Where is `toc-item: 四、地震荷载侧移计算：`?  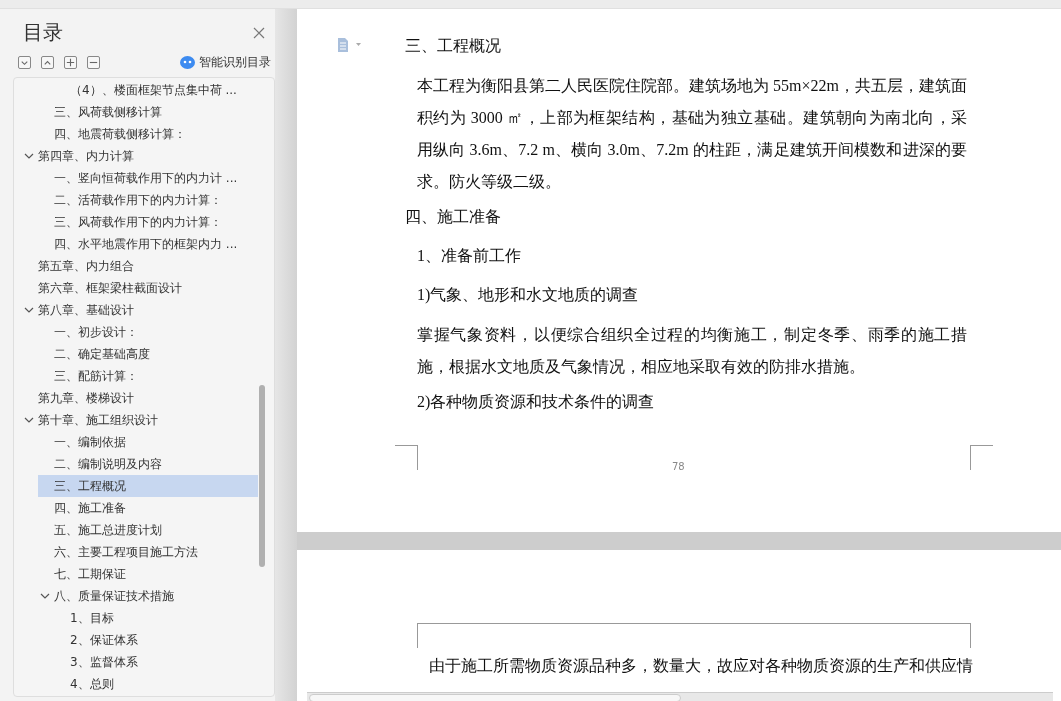
toc-item: 四、地震荷载侧移计算： is located at coordinates (136, 134).